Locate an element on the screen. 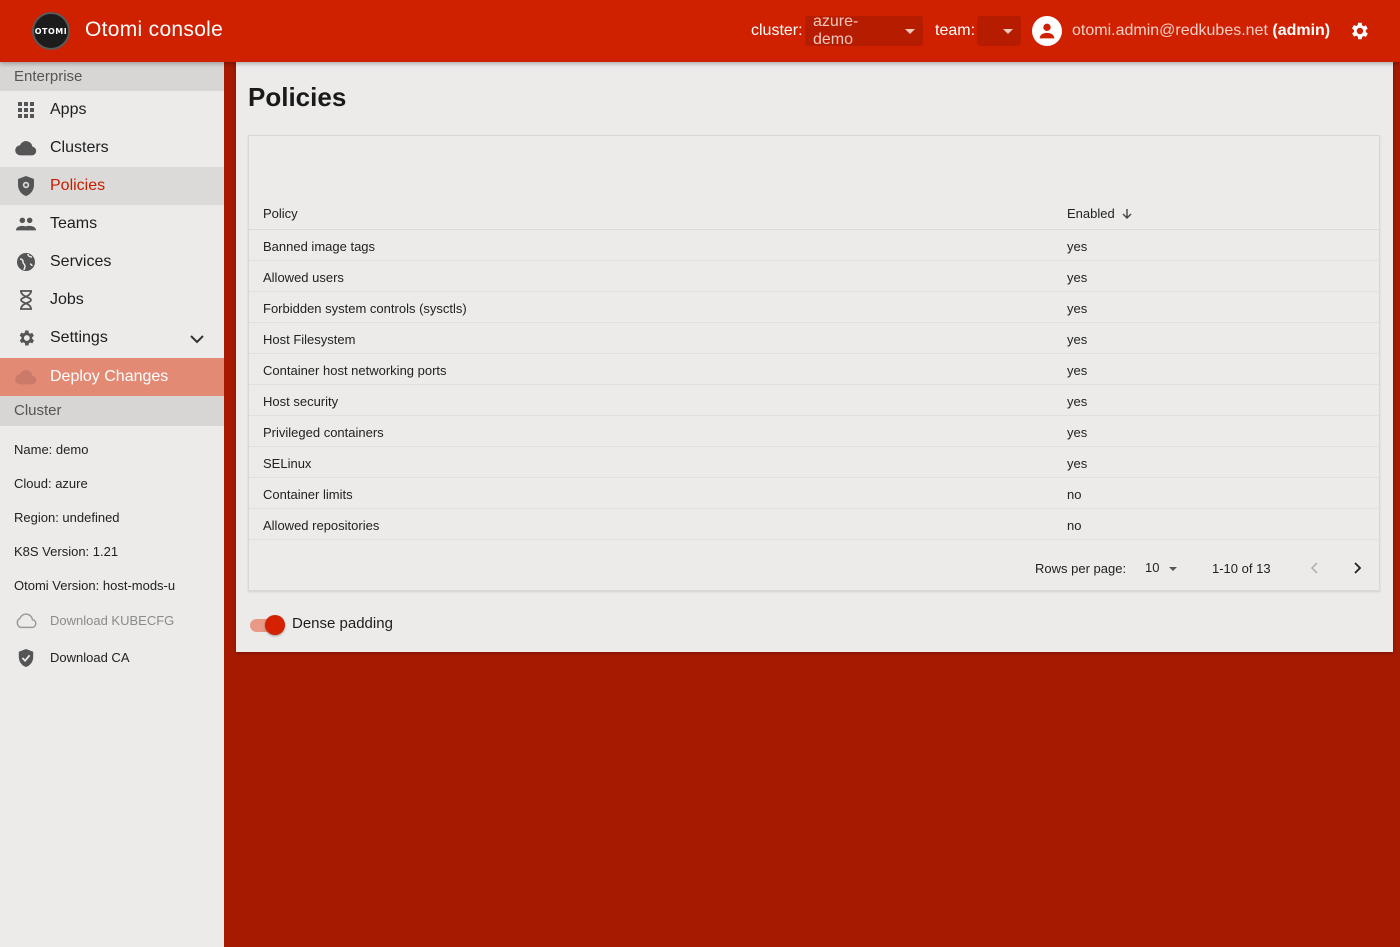 The image size is (1400, 947). policy-cell: SELinux is located at coordinates (287, 463).